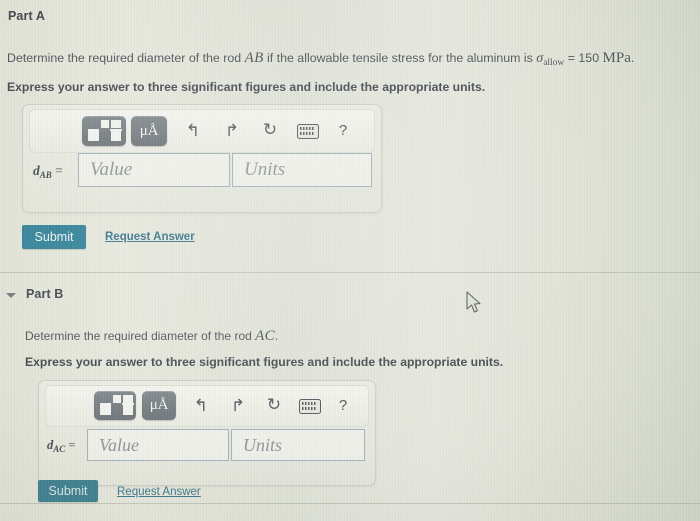  What do you see at coordinates (616, 58) in the screenshot?
I see `mpa-unit: MPa` at bounding box center [616, 58].